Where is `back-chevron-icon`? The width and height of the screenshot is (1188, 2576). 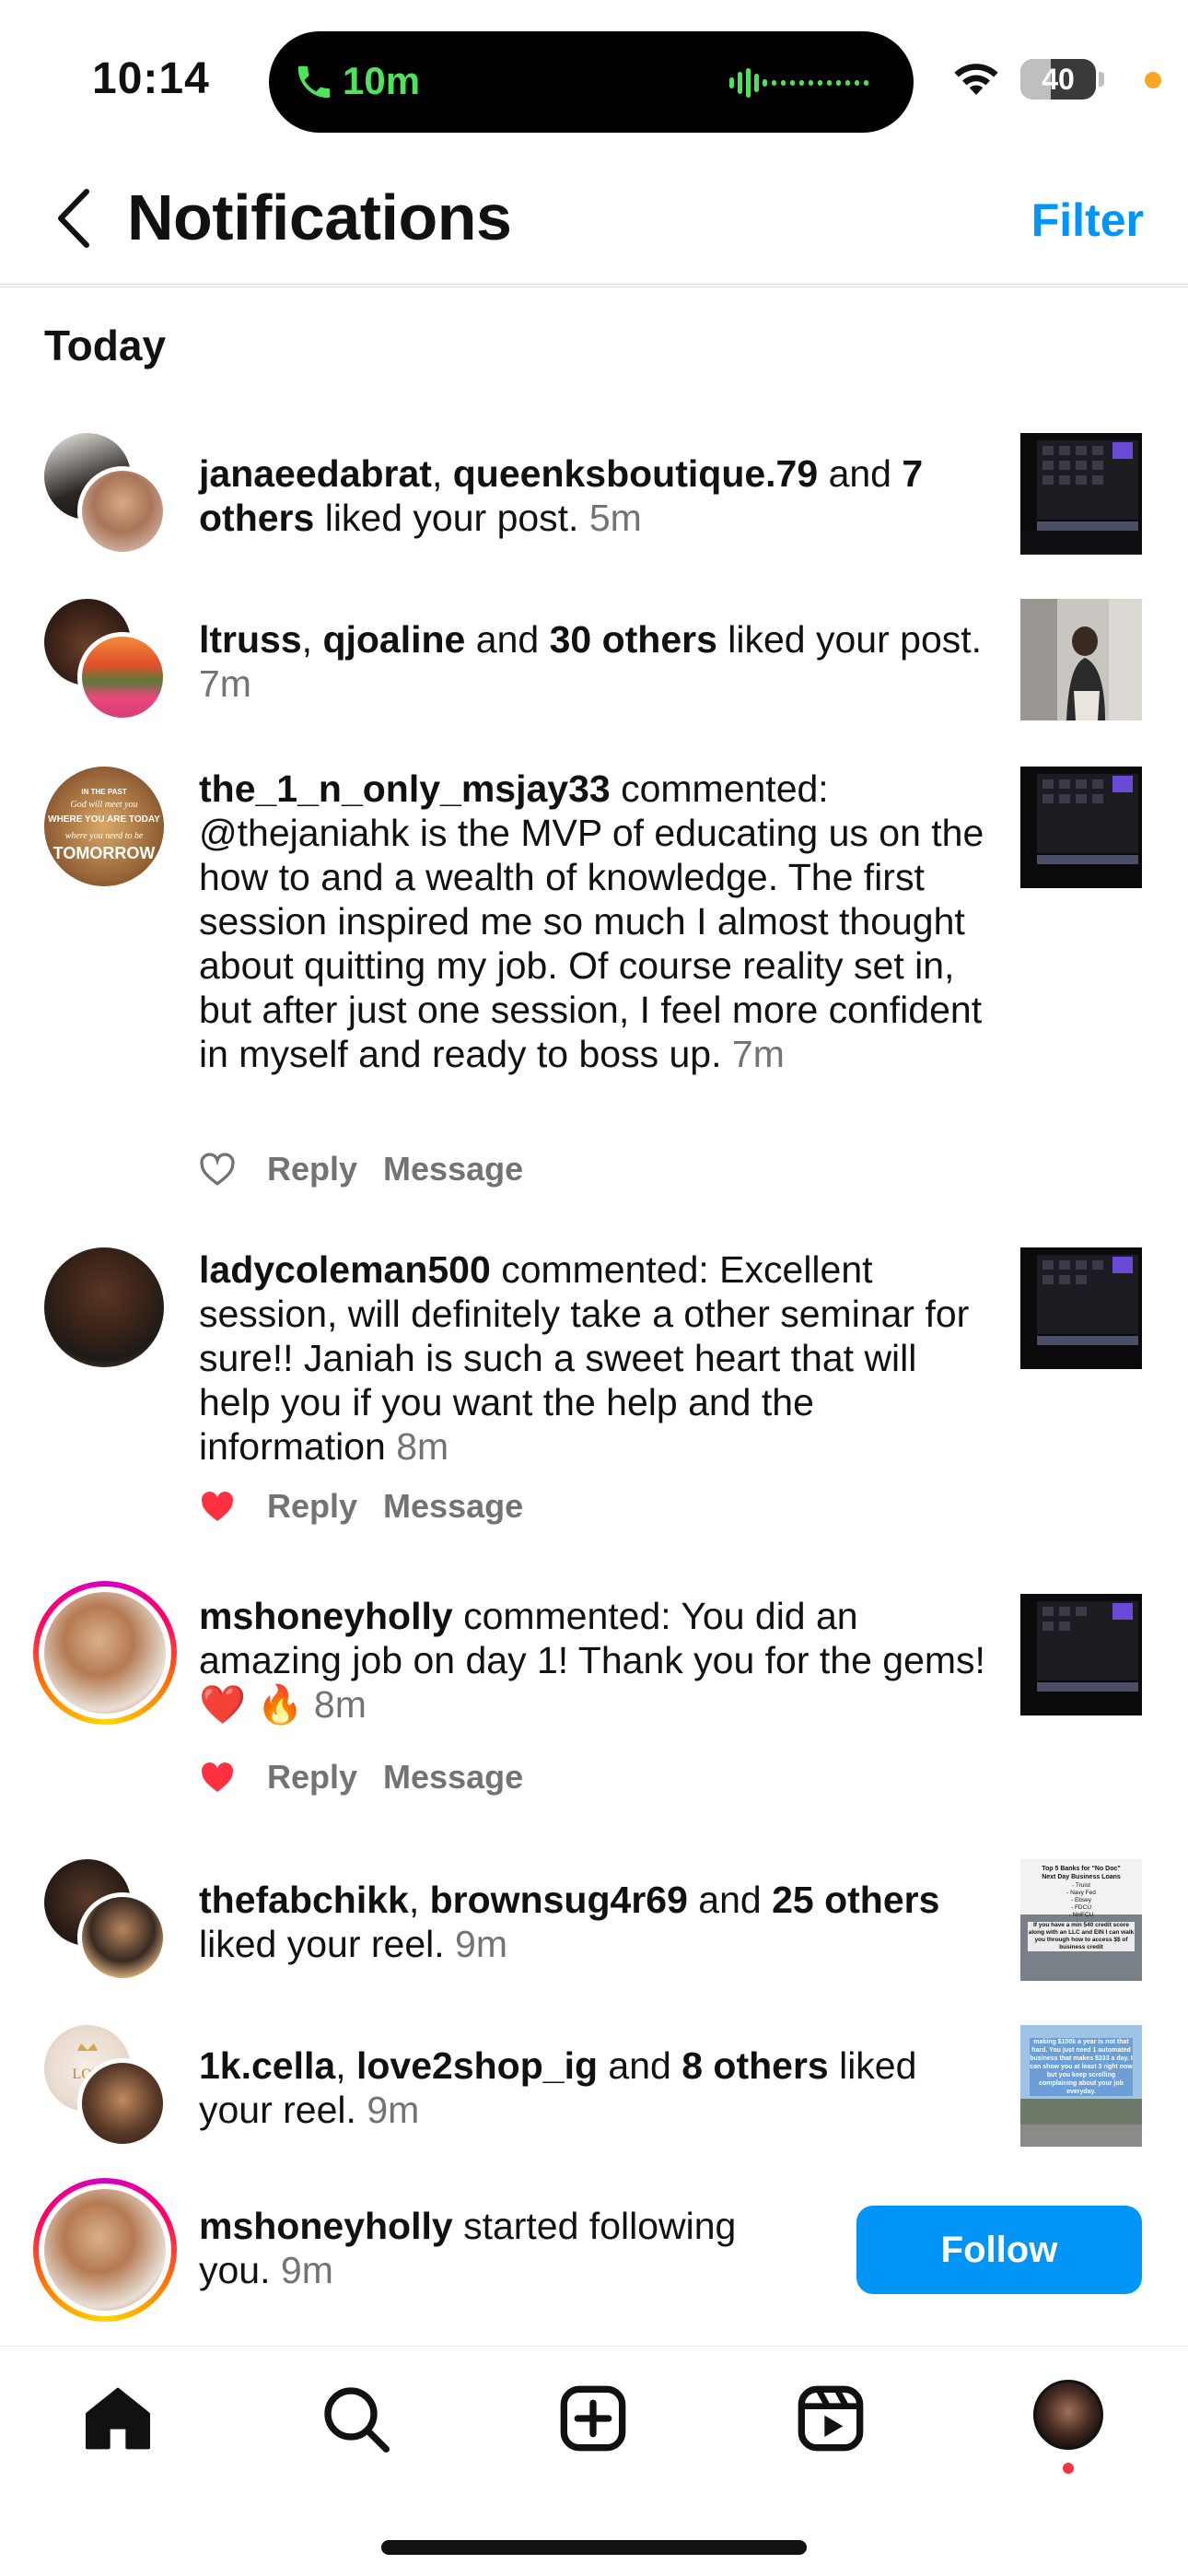 back-chevron-icon is located at coordinates (75, 218).